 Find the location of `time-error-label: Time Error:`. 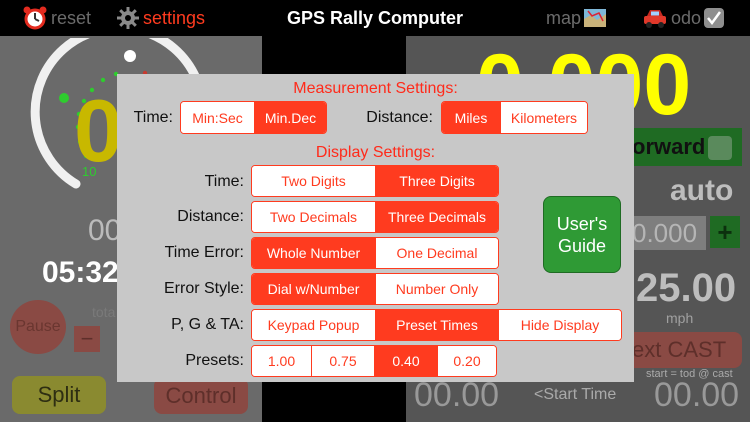

time-error-label: Time Error: is located at coordinates (204, 252).